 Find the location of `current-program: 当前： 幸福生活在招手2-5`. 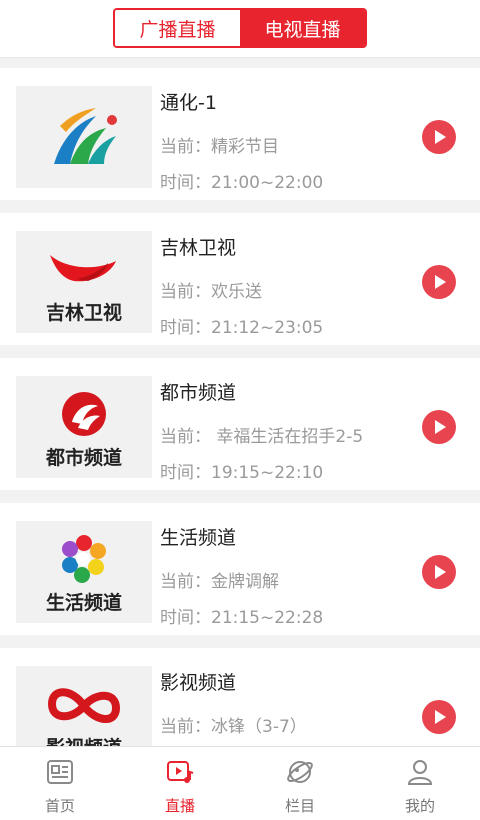

current-program: 当前： 幸福生活在招手2-5 is located at coordinates (262, 437).